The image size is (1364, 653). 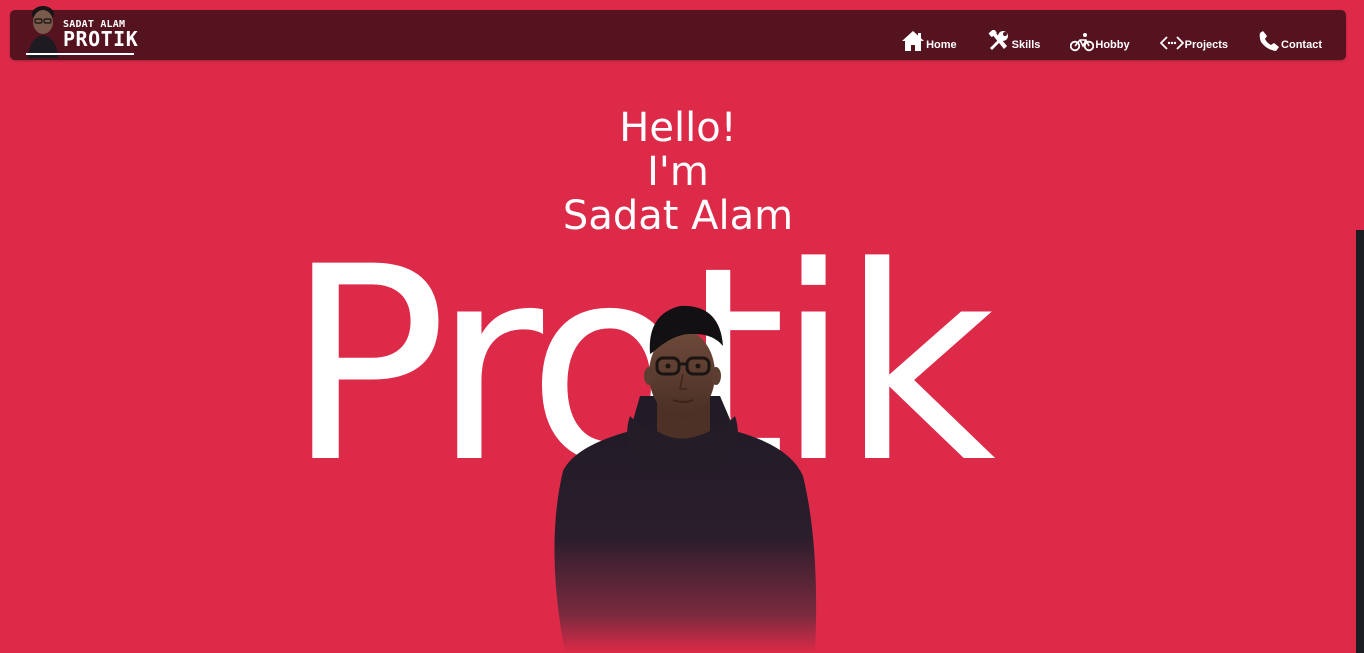 I want to click on nav-item-contact: Contact, so click(x=1290, y=41).